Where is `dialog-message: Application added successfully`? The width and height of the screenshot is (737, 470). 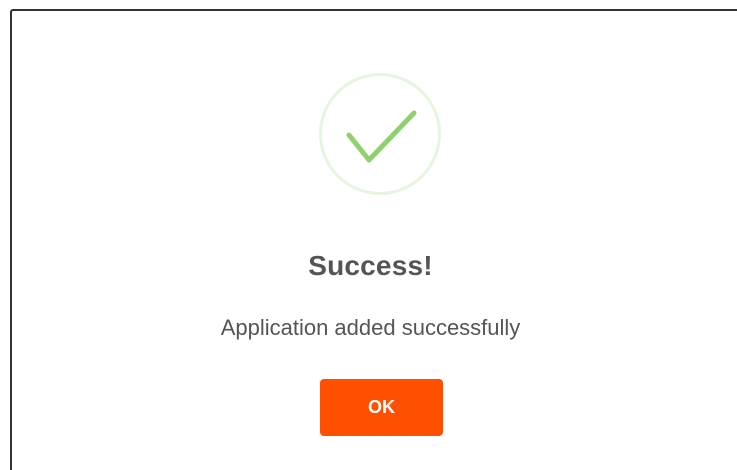 dialog-message: Application added successfully is located at coordinates (370, 327).